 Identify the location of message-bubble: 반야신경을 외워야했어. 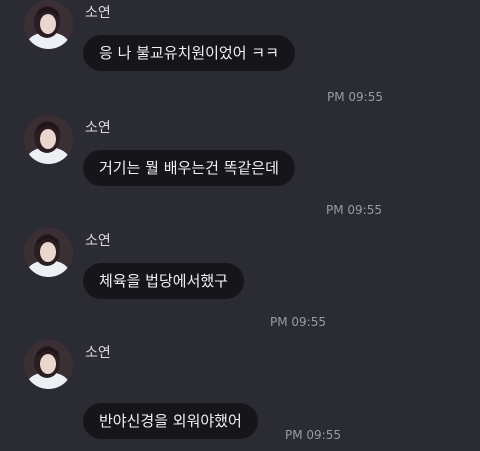
(170, 421).